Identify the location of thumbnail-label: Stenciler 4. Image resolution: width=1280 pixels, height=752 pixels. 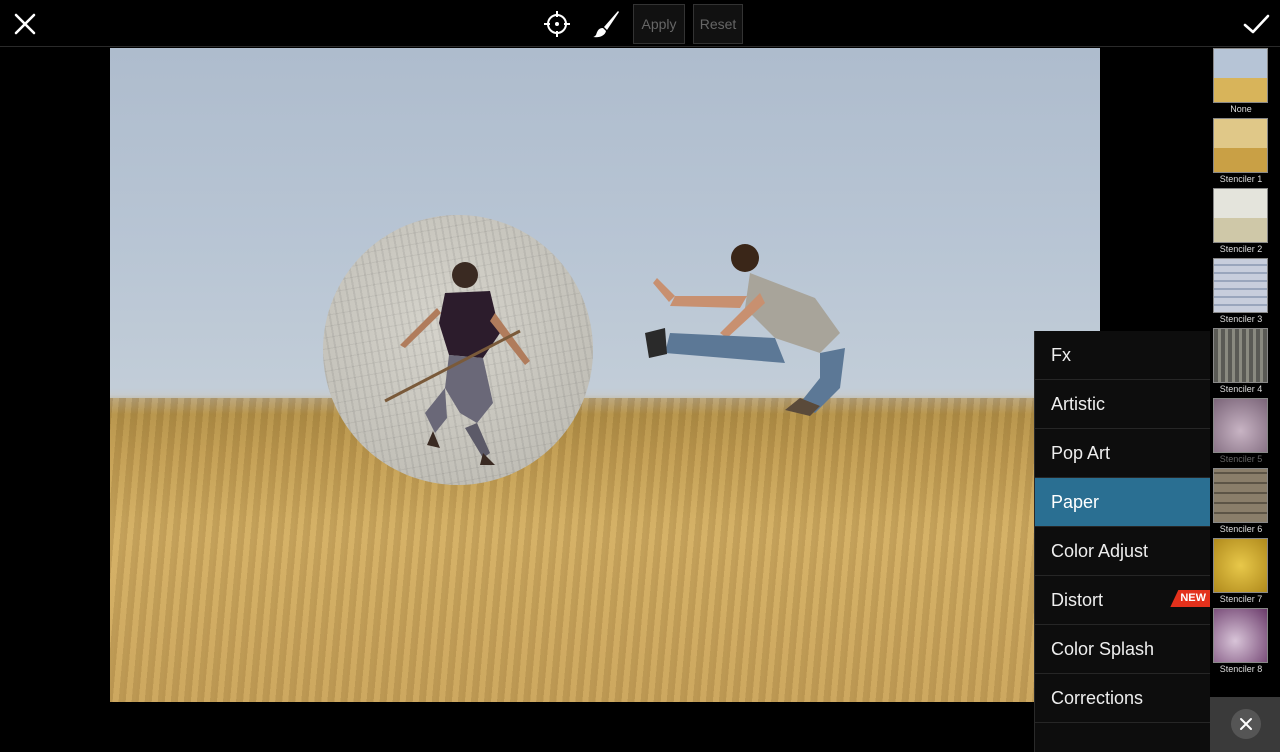
(1241, 389).